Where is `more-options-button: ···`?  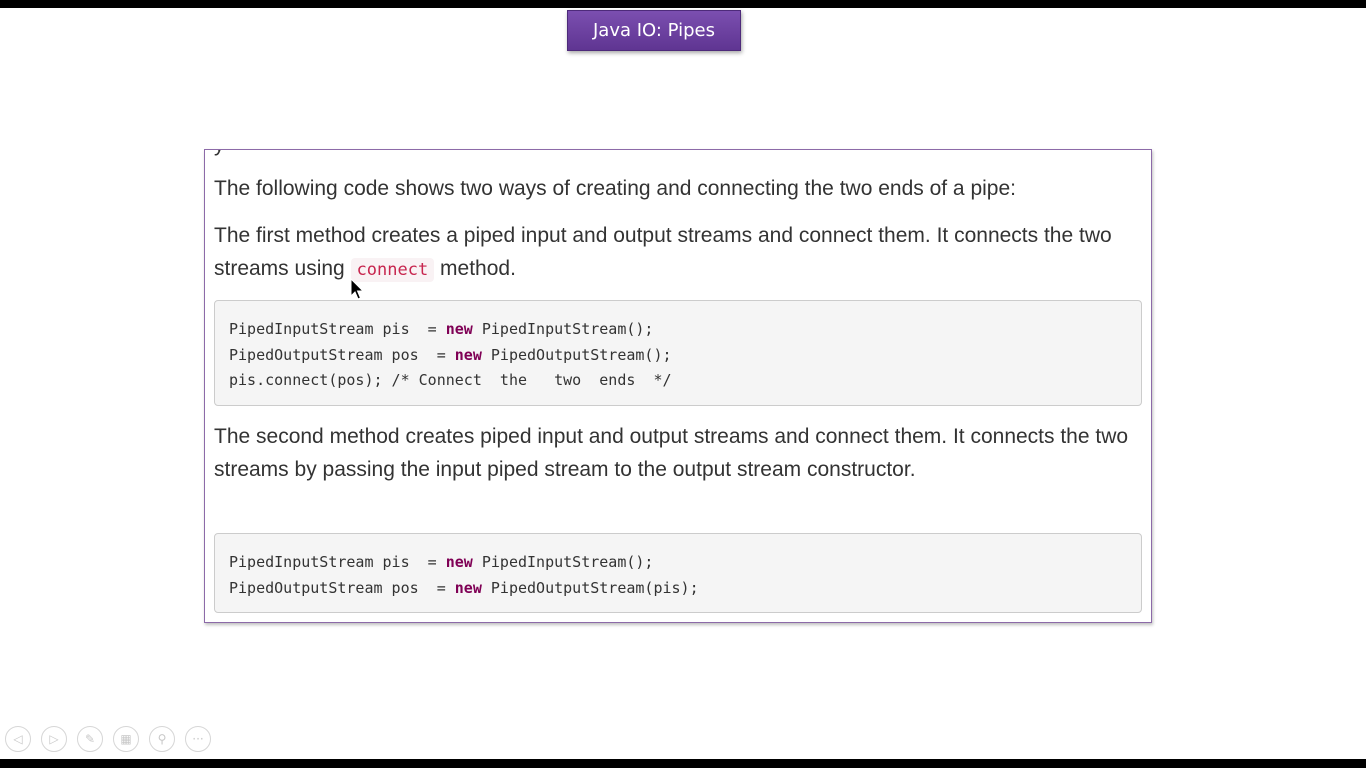
more-options-button: ··· is located at coordinates (198, 739).